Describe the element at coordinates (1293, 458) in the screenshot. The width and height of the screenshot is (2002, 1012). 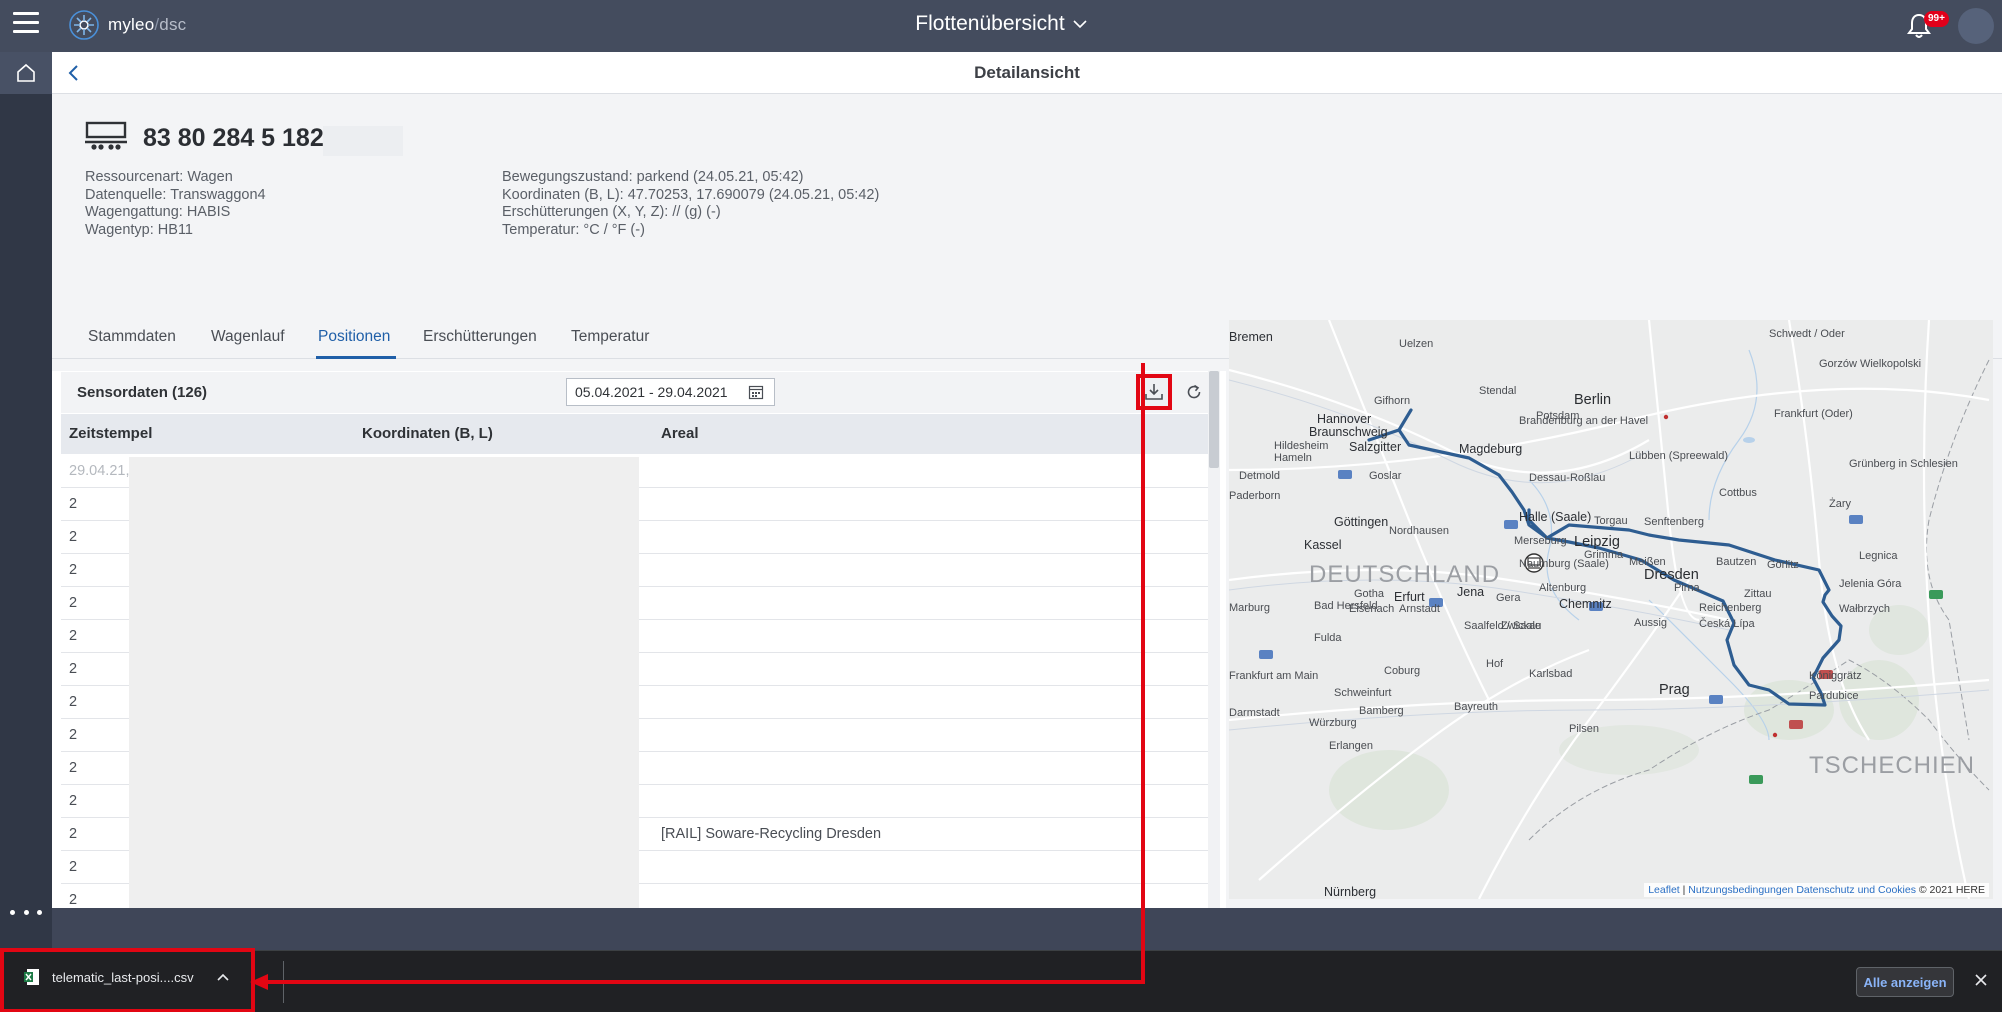
I see `map-label-hameln: Hameln` at that location.